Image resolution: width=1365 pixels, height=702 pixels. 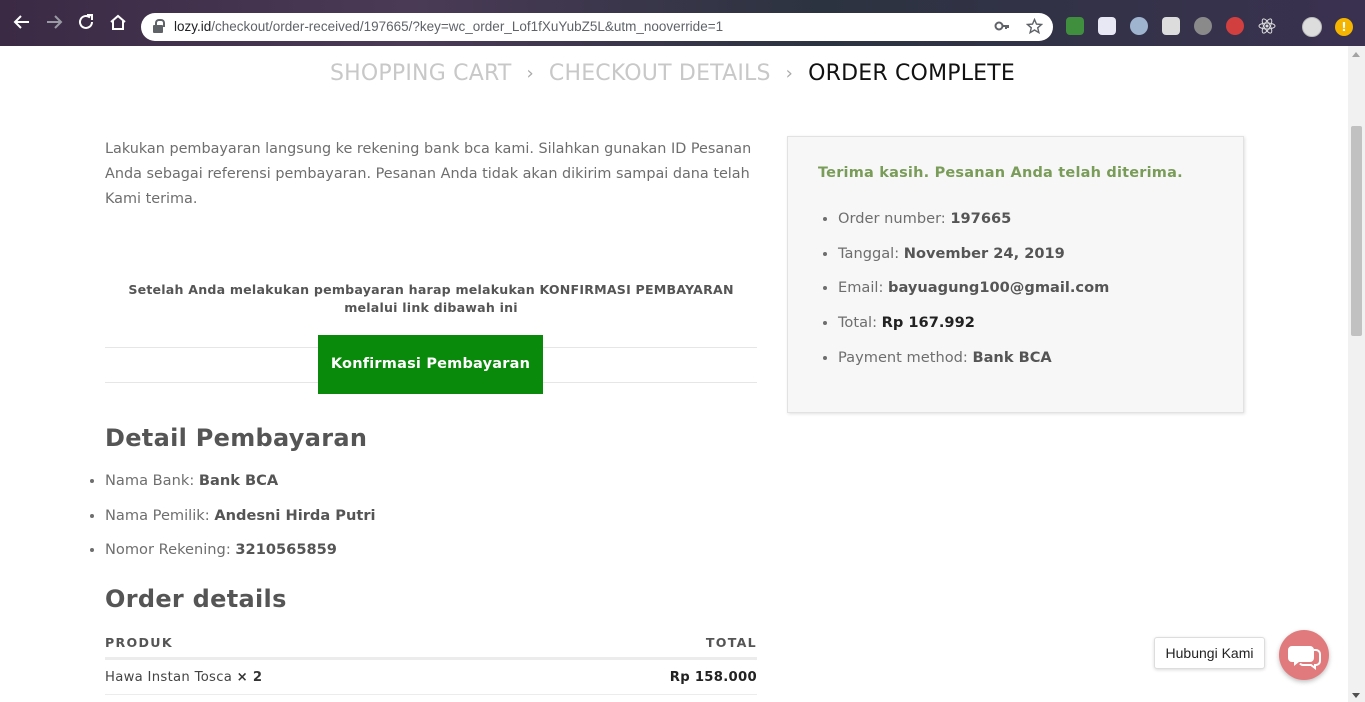 I want to click on column-header-total: TOTAL, so click(x=731, y=642).